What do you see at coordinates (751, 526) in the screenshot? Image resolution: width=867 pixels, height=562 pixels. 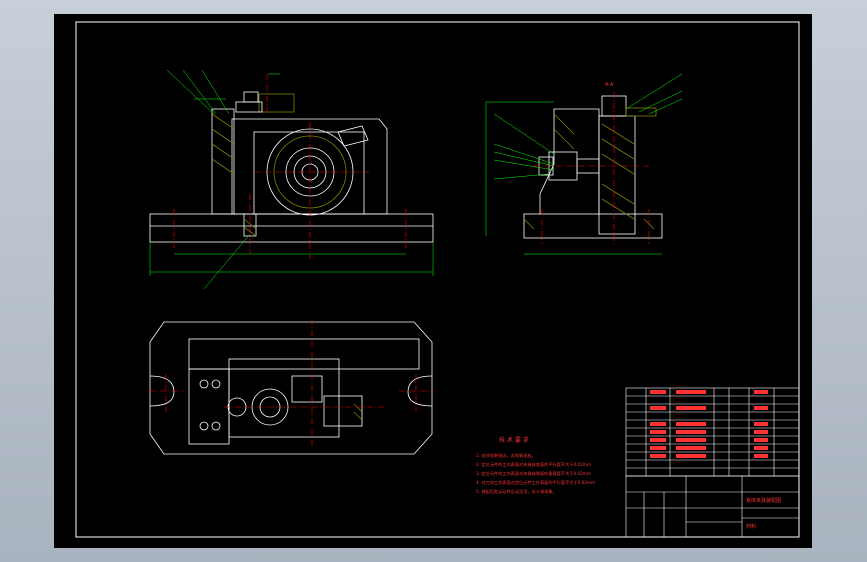 I see `title-block-material: 材料` at bounding box center [751, 526].